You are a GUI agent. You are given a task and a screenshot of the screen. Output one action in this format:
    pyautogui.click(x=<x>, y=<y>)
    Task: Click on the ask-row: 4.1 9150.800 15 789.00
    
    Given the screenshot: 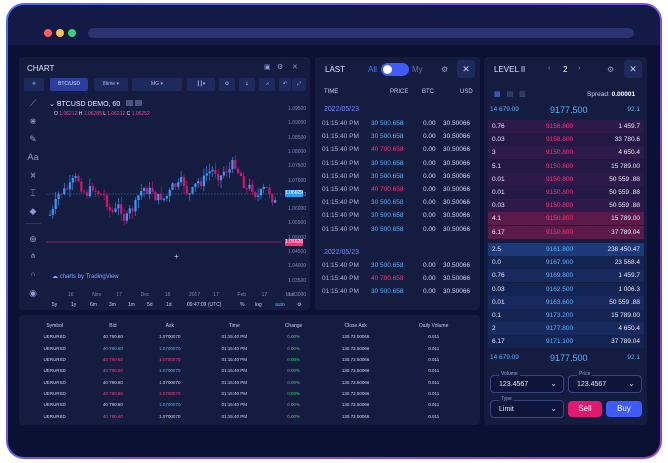 What is the action you would take?
    pyautogui.click(x=566, y=219)
    